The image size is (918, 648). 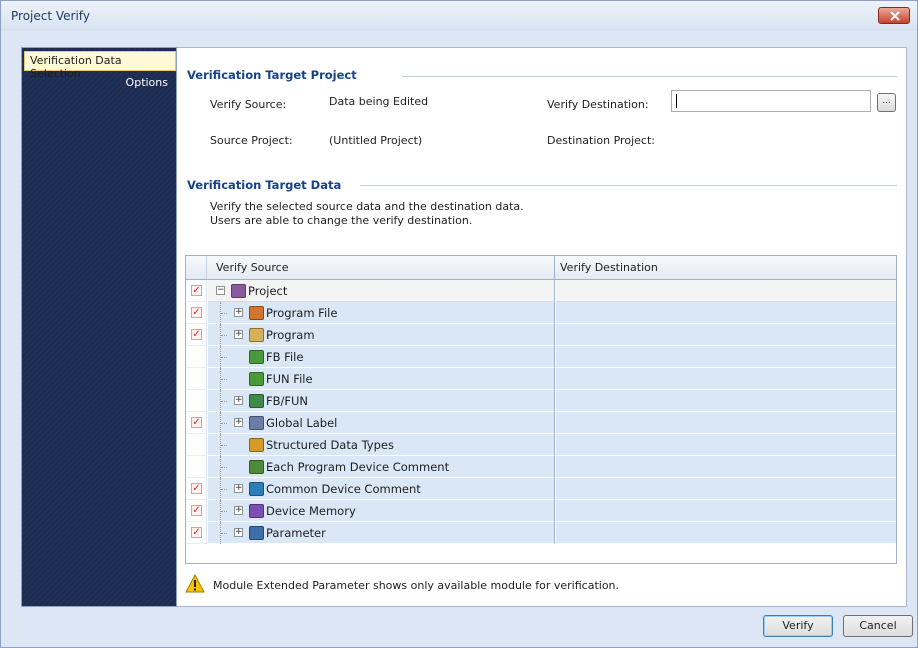 What do you see at coordinates (100, 65) in the screenshot?
I see `nav-item-verification-data-selection: Verification Data Selection` at bounding box center [100, 65].